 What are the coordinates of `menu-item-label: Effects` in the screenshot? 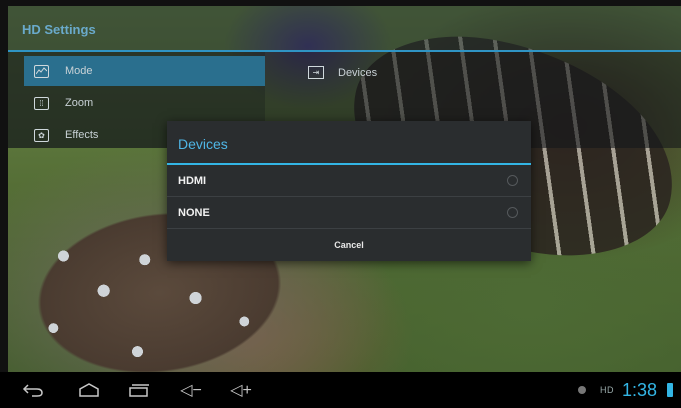 It's located at (82, 135).